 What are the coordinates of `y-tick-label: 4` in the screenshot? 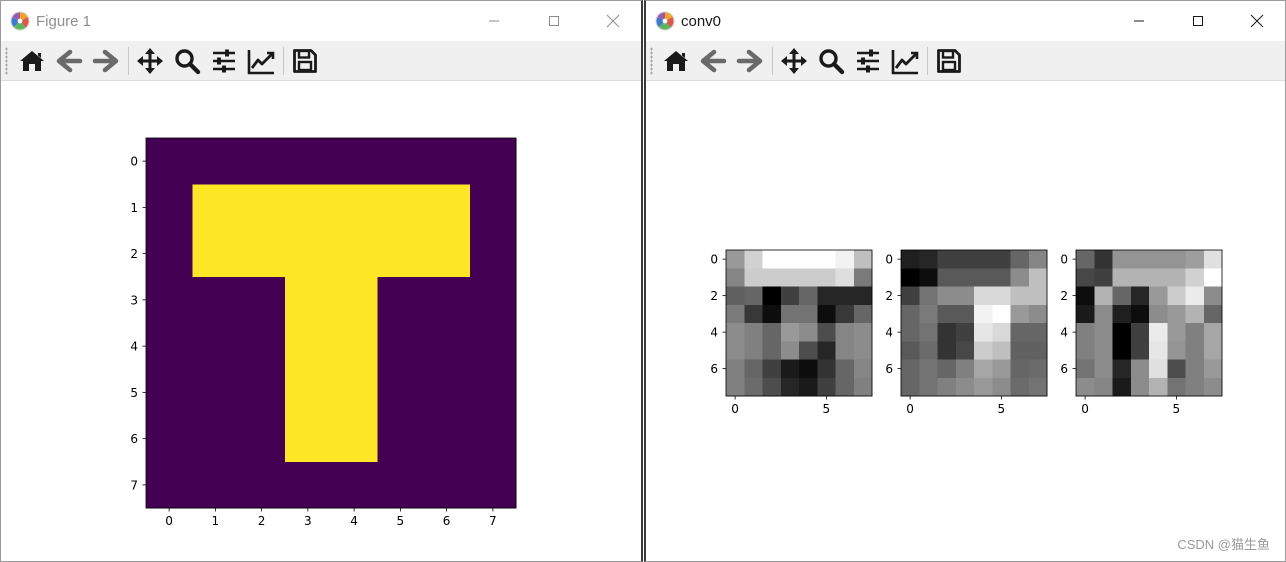 It's located at (714, 333).